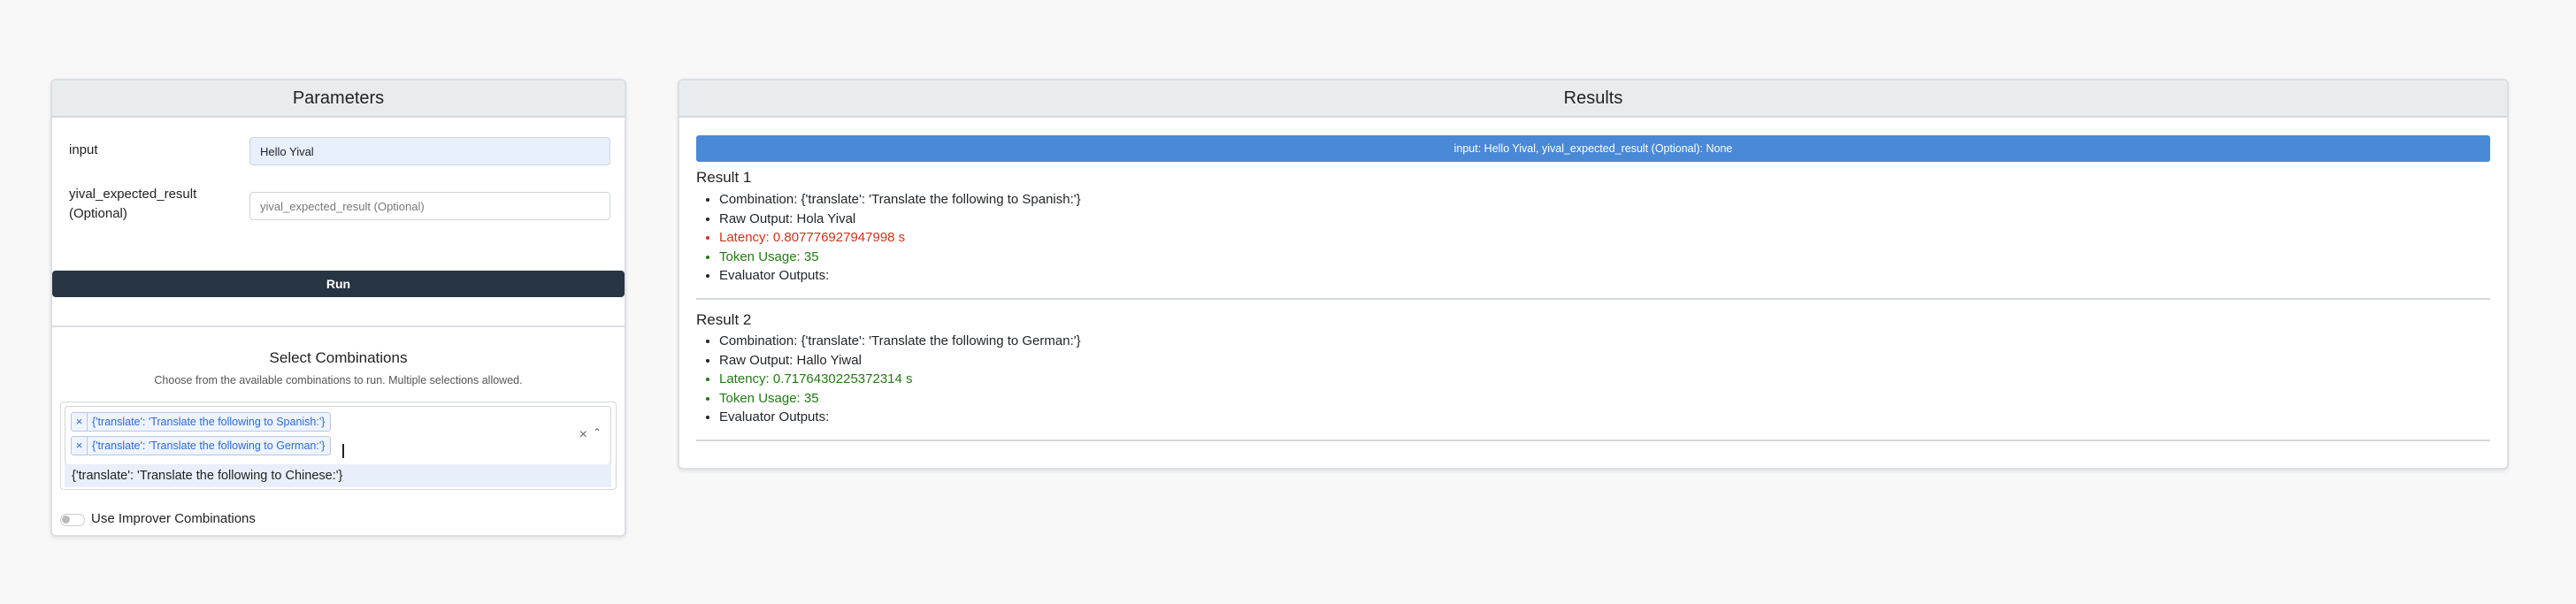 Image resolution: width=2576 pixels, height=604 pixels. What do you see at coordinates (597, 432) in the screenshot?
I see `dropdown-arrow-icon: ⌃` at bounding box center [597, 432].